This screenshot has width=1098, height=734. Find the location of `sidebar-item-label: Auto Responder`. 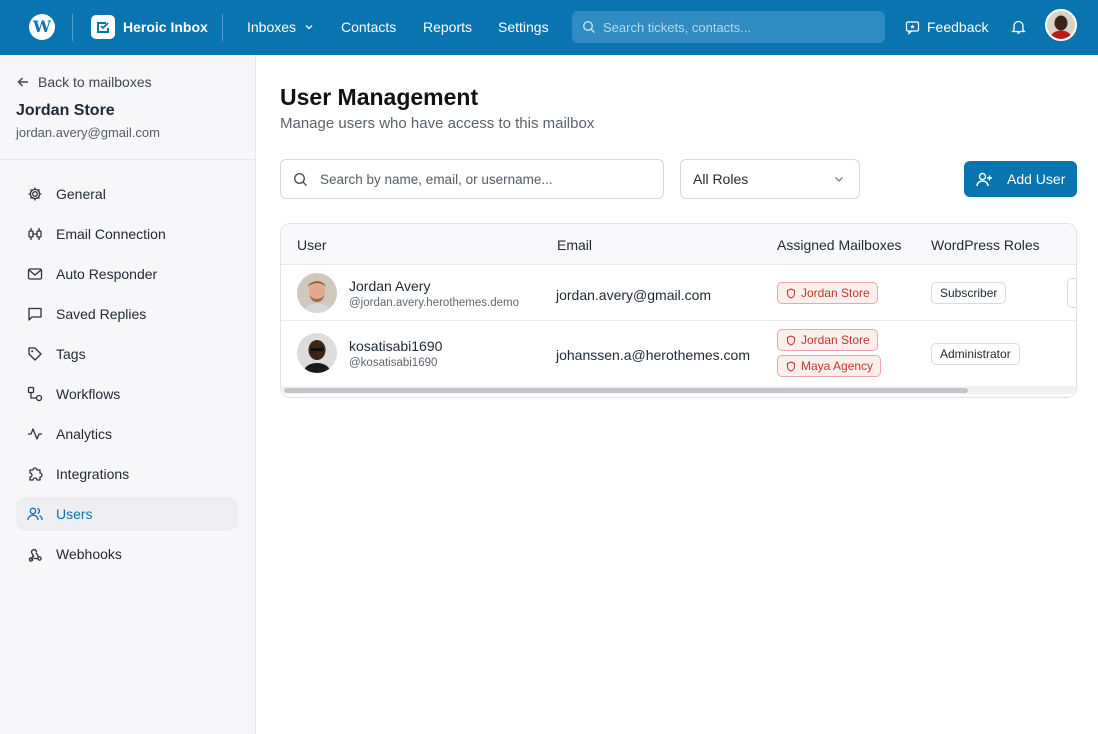

sidebar-item-label: Auto Responder is located at coordinates (107, 274).